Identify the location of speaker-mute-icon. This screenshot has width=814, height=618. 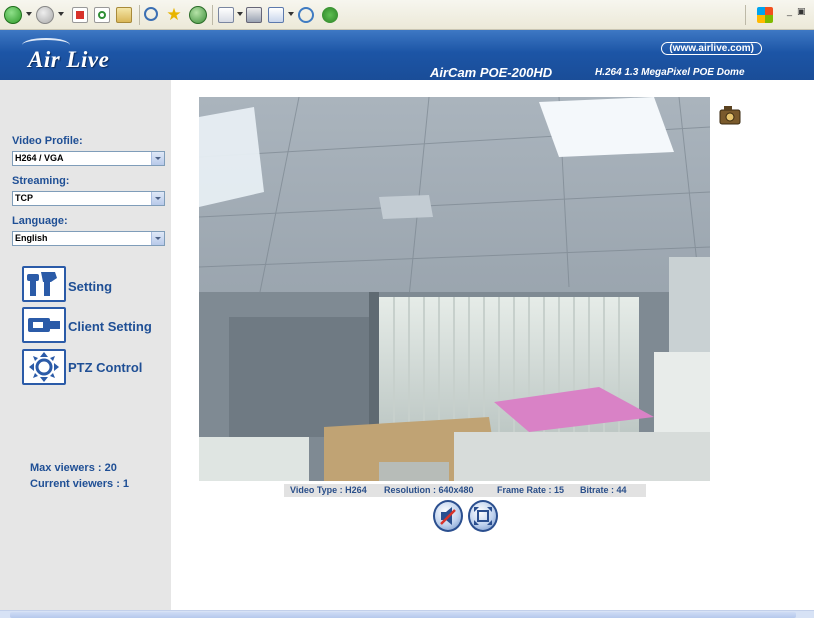
(448, 516).